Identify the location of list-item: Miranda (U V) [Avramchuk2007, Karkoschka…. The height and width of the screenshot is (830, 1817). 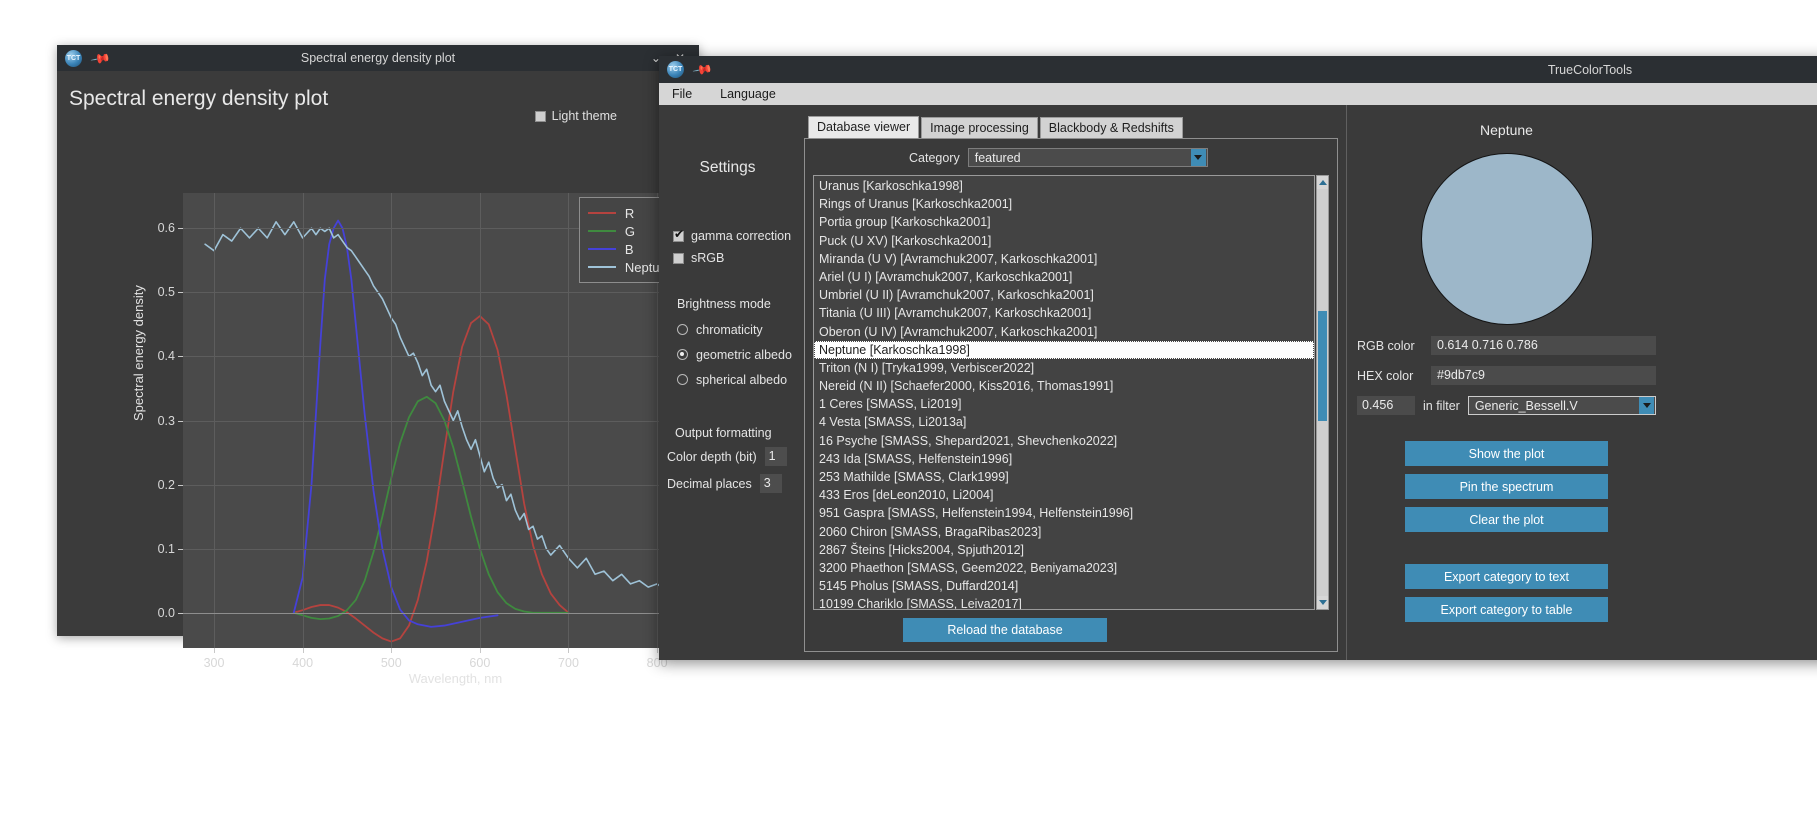
(1064, 259).